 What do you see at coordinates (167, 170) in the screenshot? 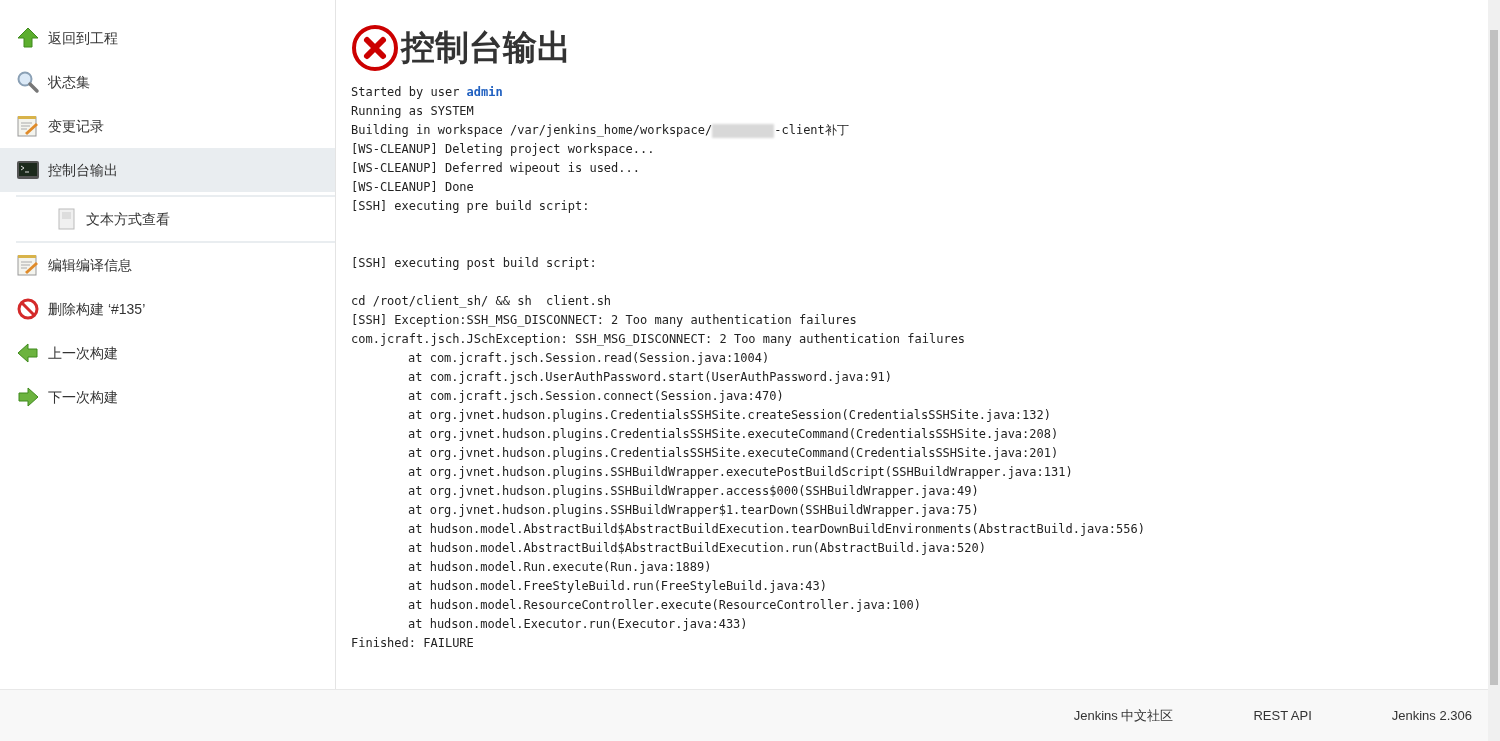
I see `sidebar-item: 控制台输出` at bounding box center [167, 170].